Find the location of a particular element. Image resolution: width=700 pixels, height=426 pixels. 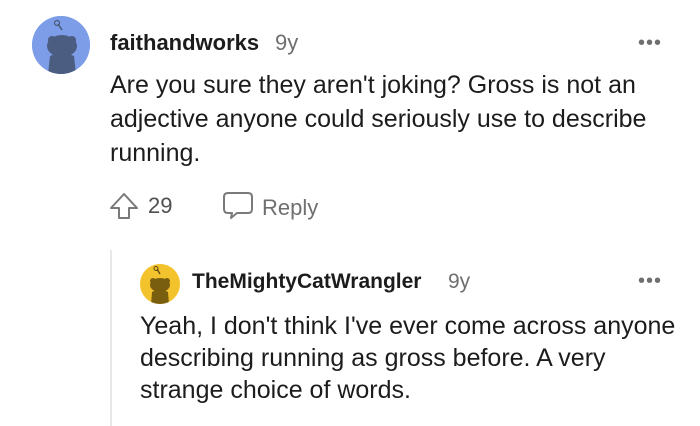

username: TheMightyCatWrangler is located at coordinates (306, 282).